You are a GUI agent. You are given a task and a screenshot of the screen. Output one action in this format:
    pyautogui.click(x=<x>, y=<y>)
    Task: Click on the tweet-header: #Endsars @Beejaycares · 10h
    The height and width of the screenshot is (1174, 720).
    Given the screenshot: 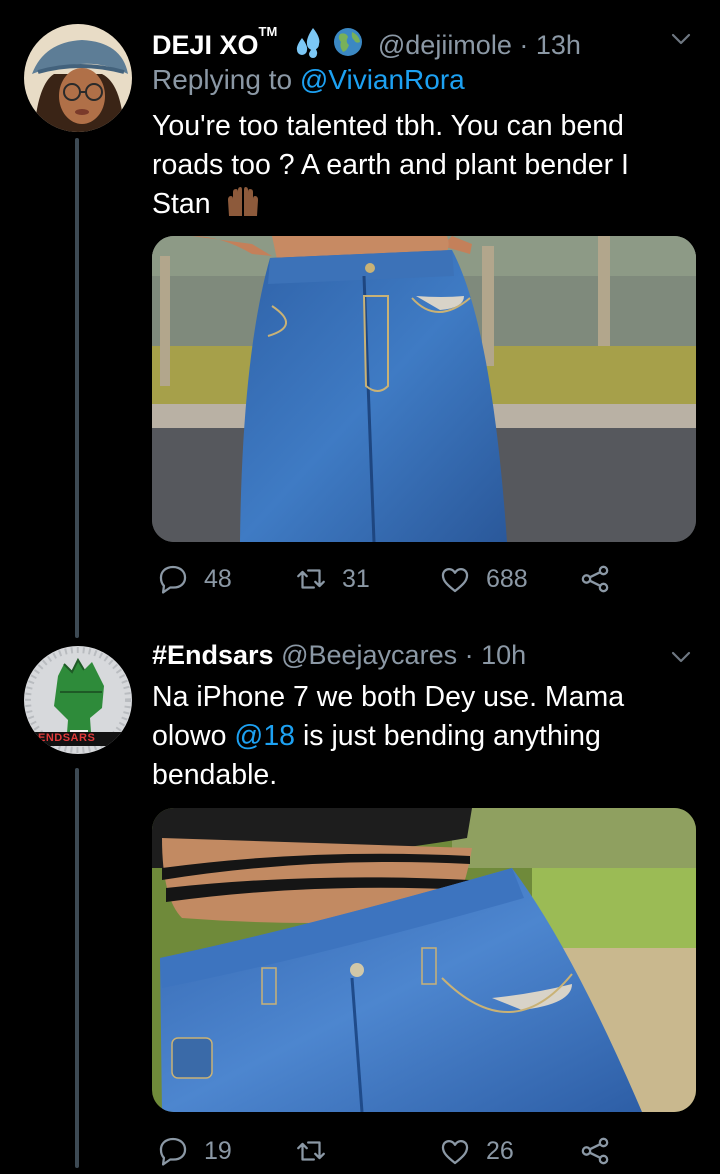 What is the action you would take?
    pyautogui.click(x=339, y=655)
    